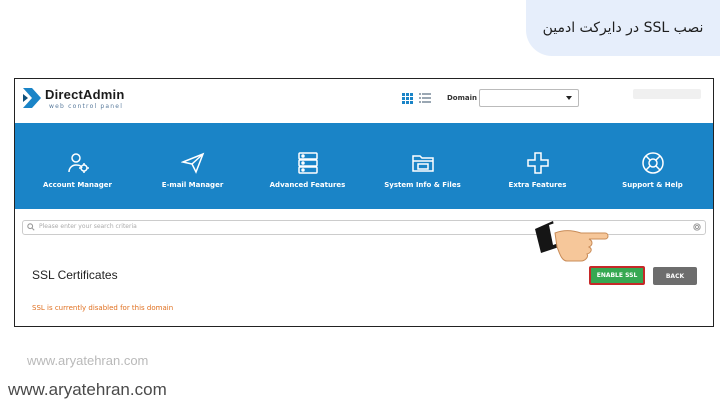 This screenshot has height=406, width=720. What do you see at coordinates (652, 185) in the screenshot?
I see `nav-label: Support & Help` at bounding box center [652, 185].